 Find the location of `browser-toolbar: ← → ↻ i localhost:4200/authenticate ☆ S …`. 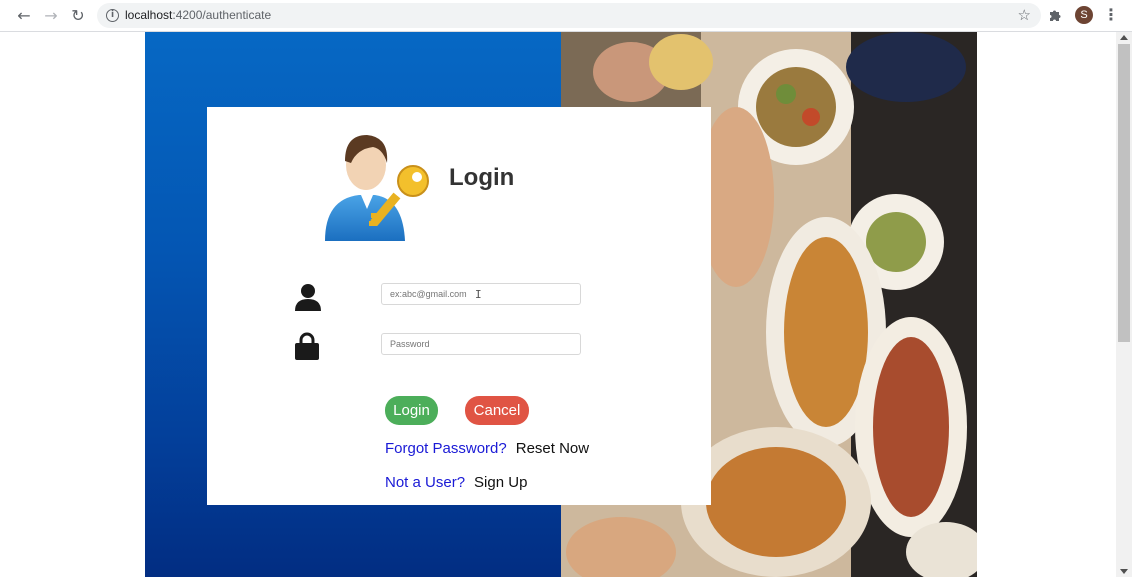

browser-toolbar: ← → ↻ i localhost:4200/authenticate ☆ S … is located at coordinates (566, 16).